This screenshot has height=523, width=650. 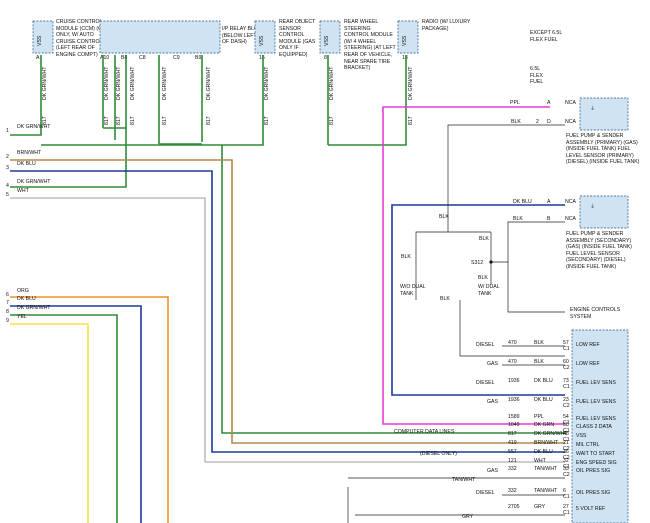 I want to click on pcm-row-function: WAIT TO START, so click(x=596, y=454).